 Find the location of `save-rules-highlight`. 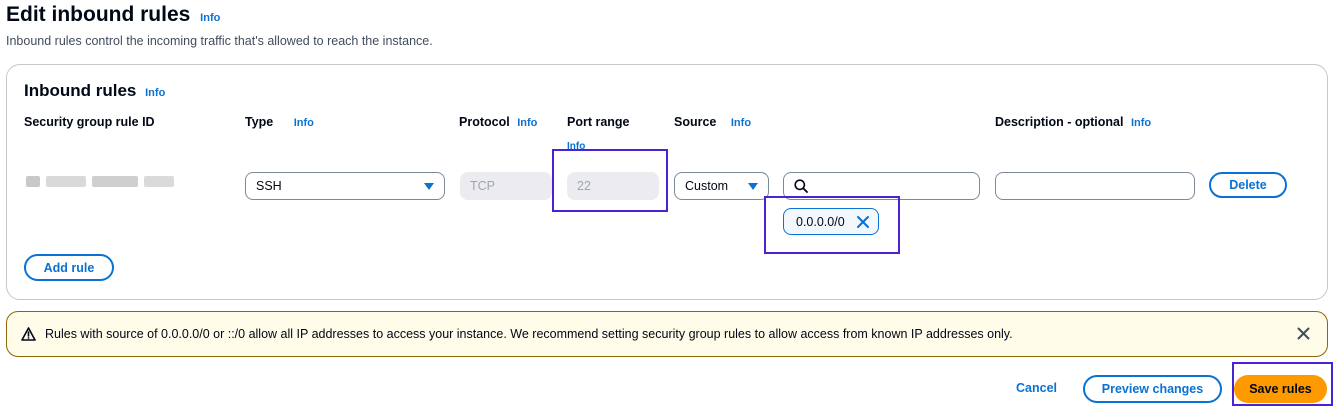

save-rules-highlight is located at coordinates (1282, 384).